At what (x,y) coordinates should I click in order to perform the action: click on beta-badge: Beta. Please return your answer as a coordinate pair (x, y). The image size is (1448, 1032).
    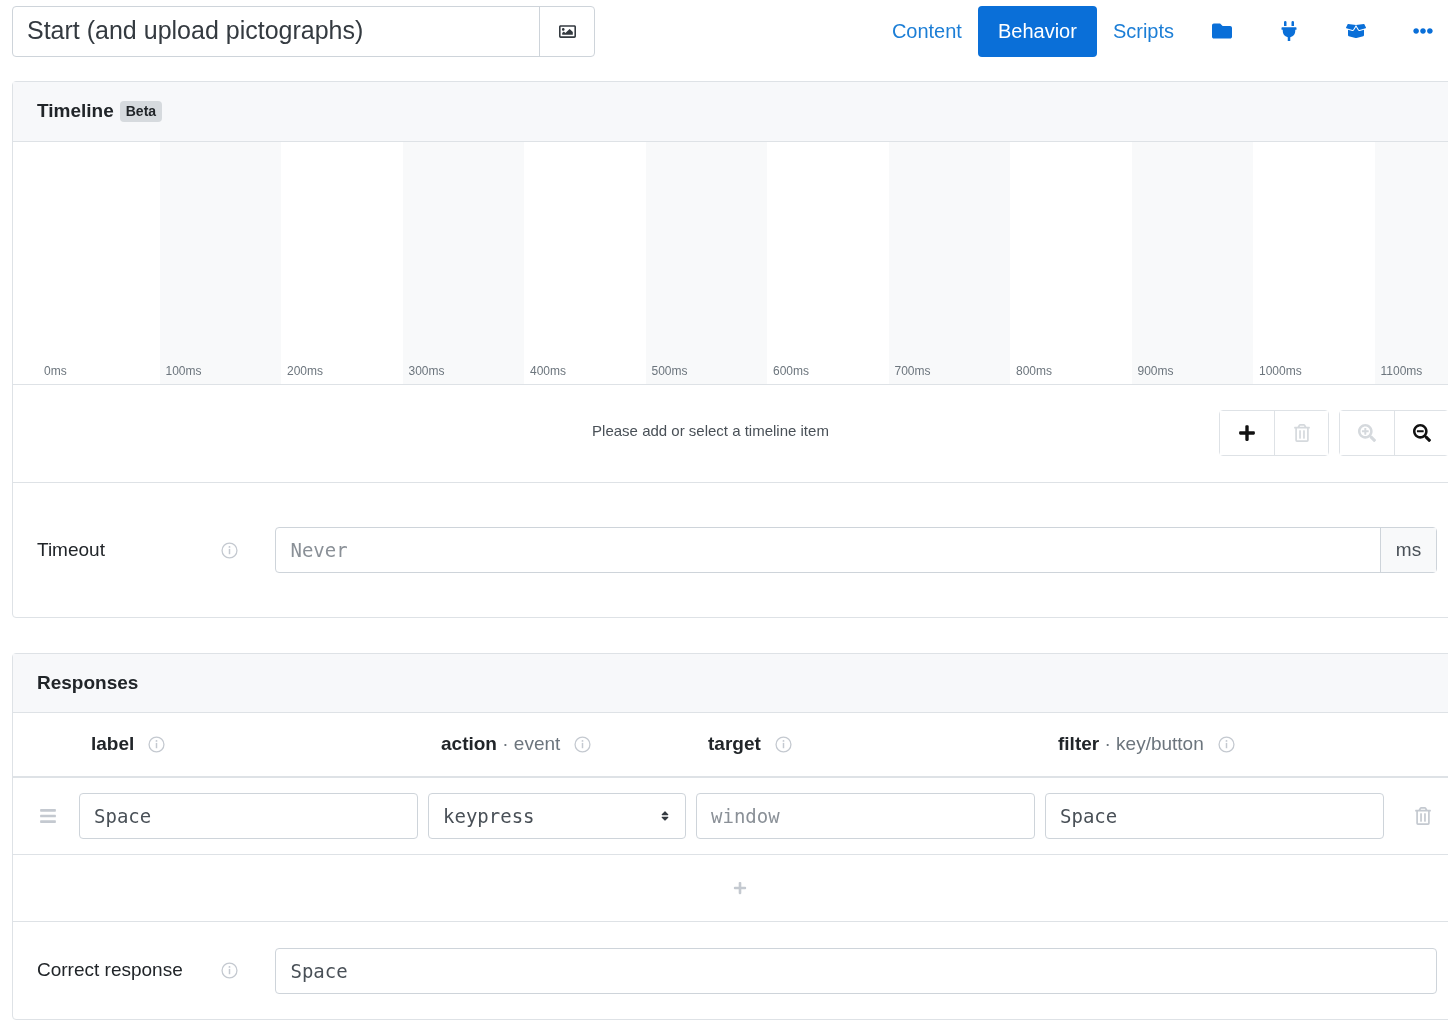
    Looking at the image, I should click on (141, 111).